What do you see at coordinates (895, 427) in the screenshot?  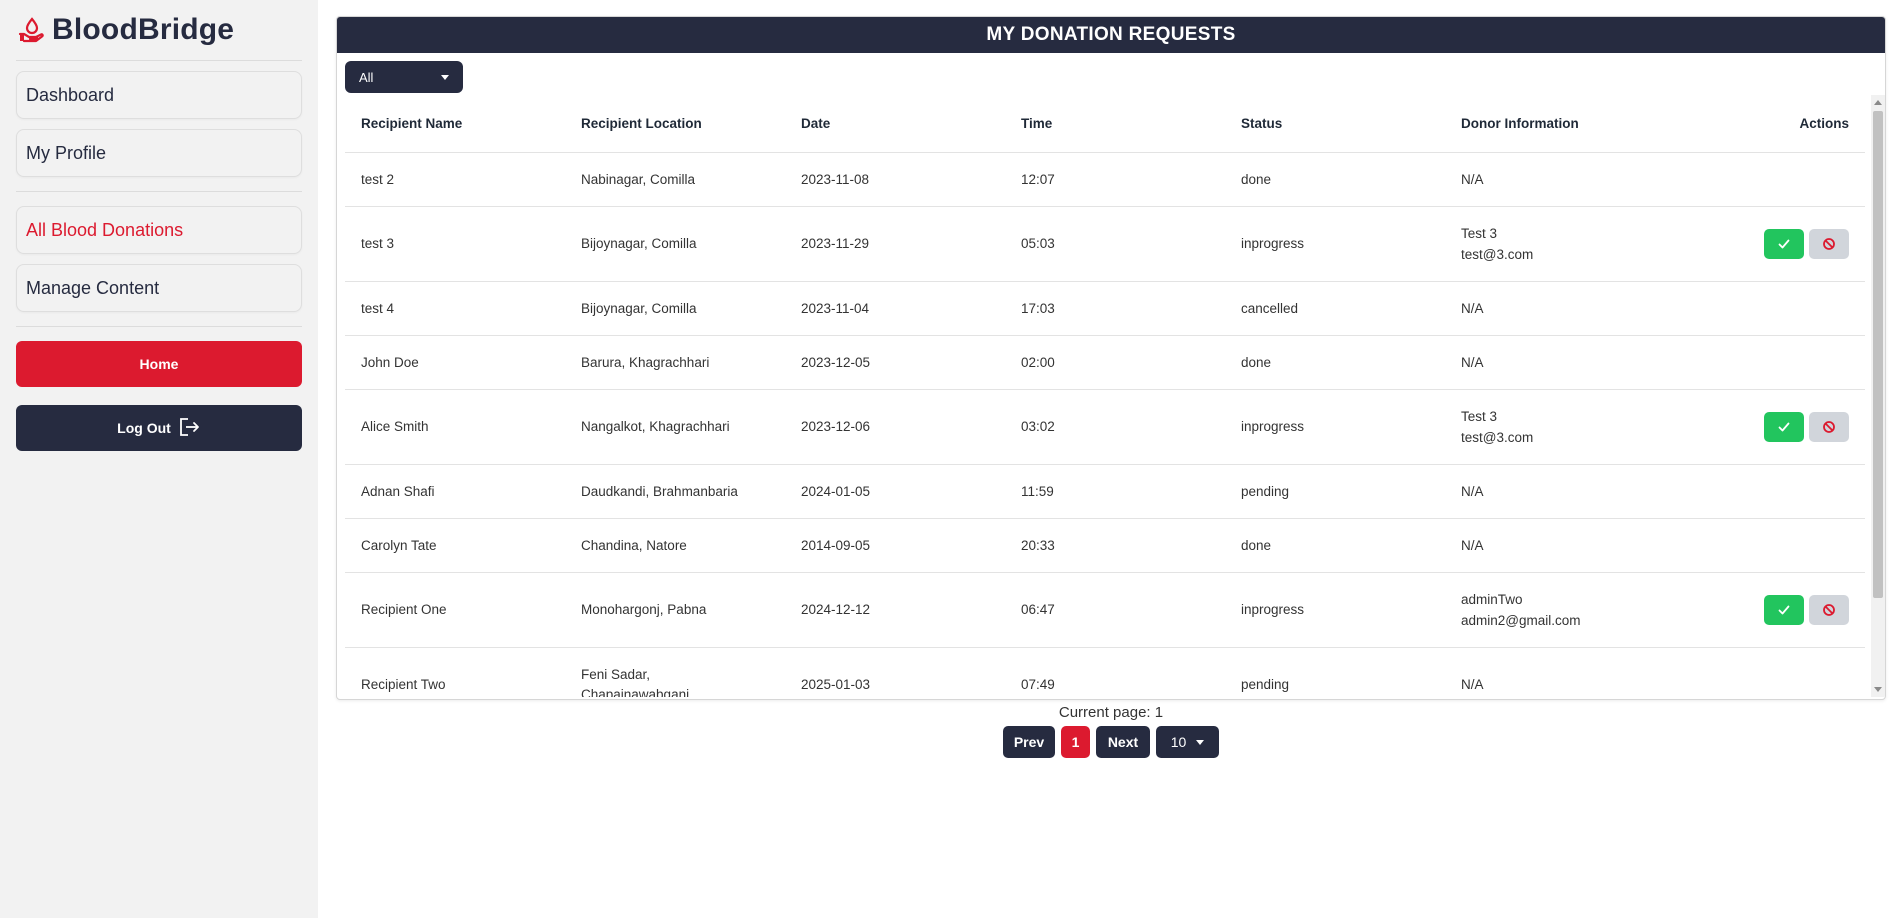 I see `cell-date: 2023-12-06` at bounding box center [895, 427].